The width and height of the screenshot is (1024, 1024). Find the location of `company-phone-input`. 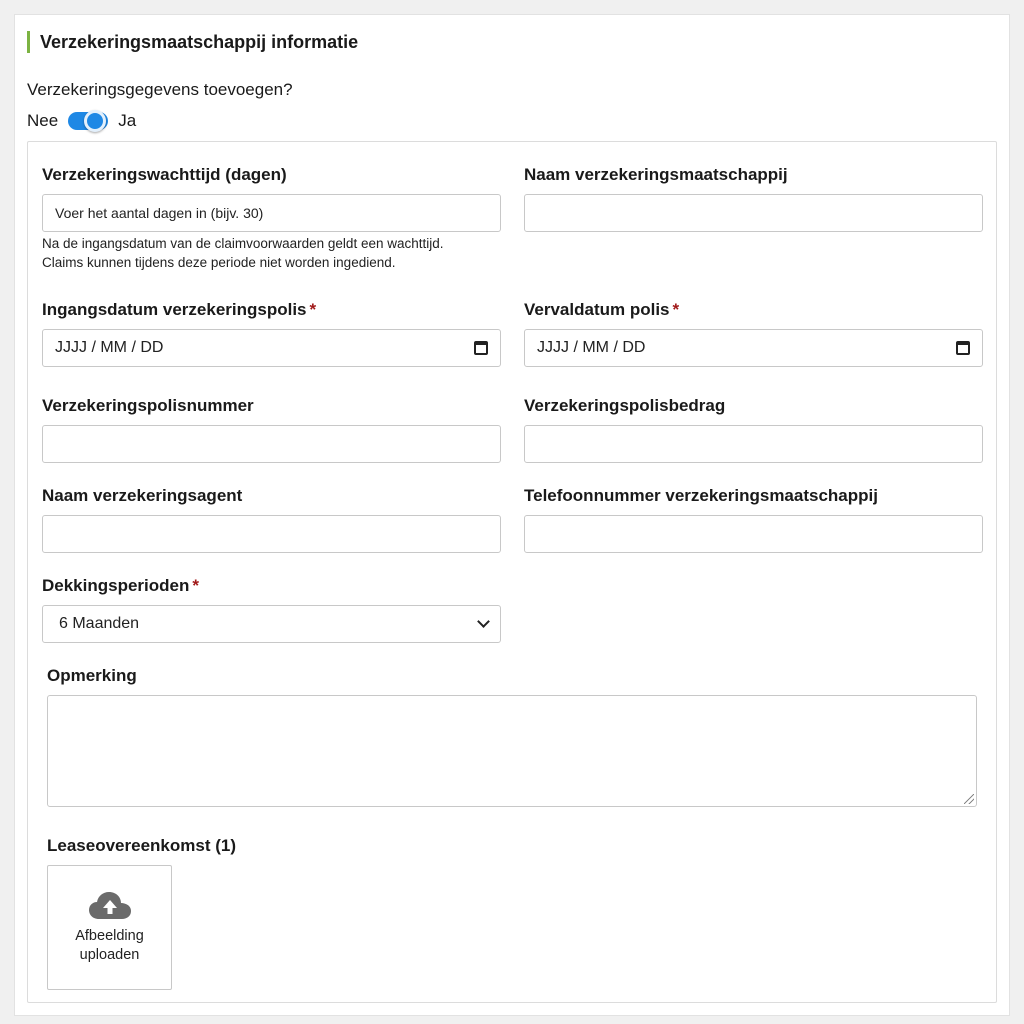

company-phone-input is located at coordinates (753, 534).